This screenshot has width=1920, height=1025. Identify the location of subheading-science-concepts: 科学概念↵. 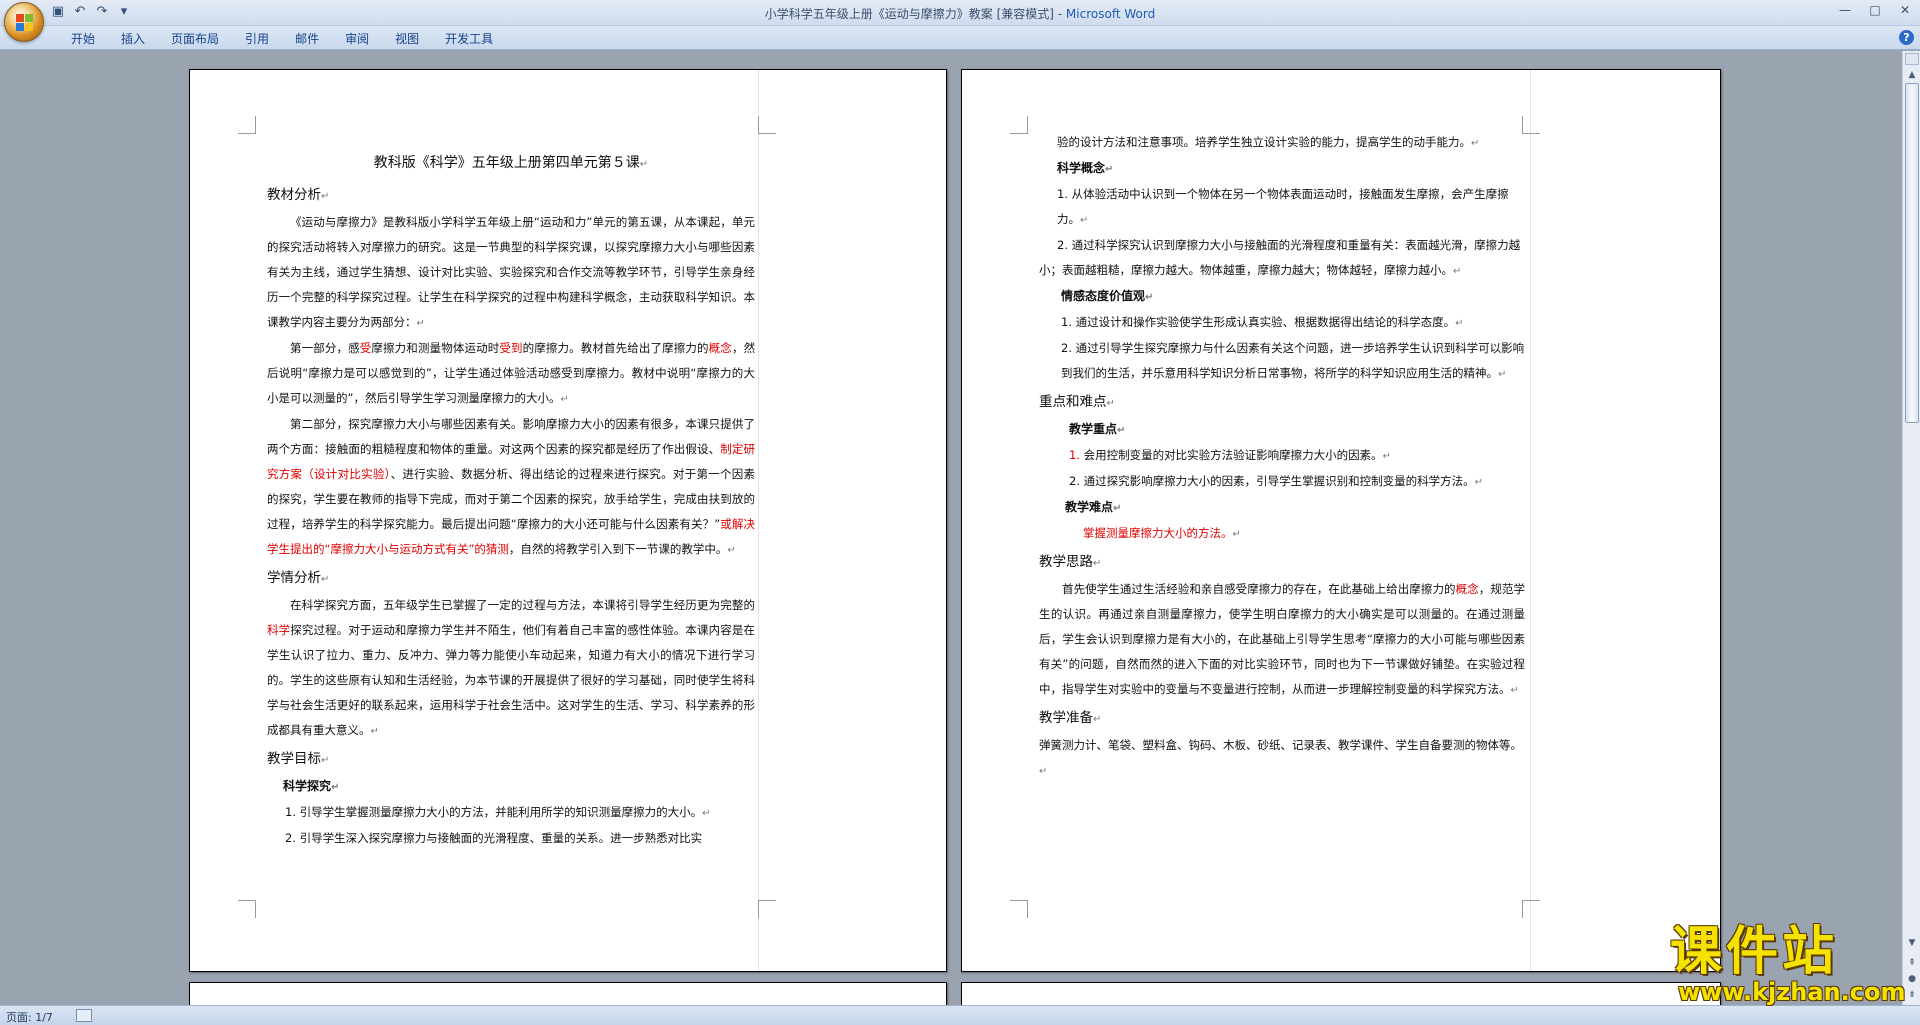
(1085, 168).